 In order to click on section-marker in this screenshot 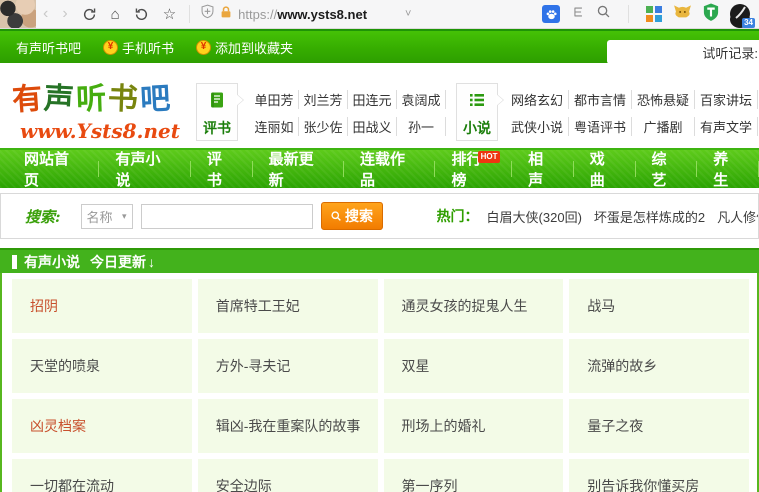, I will do `click(14, 261)`.